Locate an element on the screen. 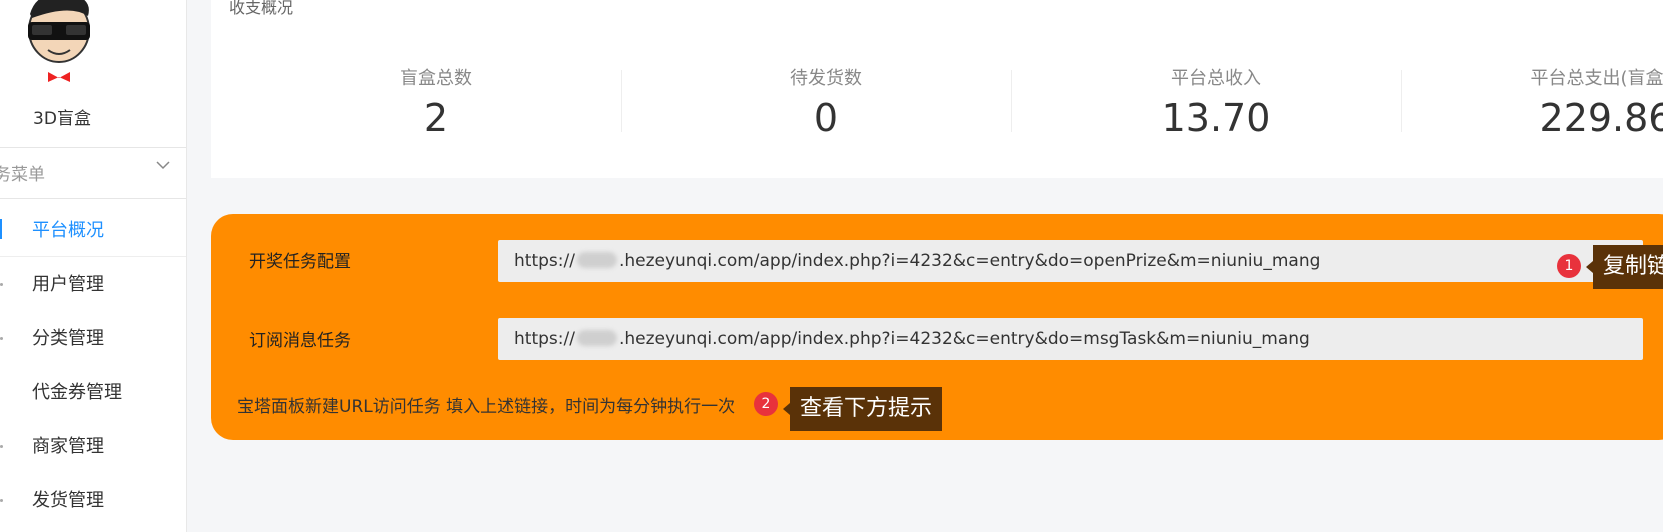 Image resolution: width=1663 pixels, height=532 pixels. stat-label: 平台总支出(盲盒回 is located at coordinates (1596, 78).